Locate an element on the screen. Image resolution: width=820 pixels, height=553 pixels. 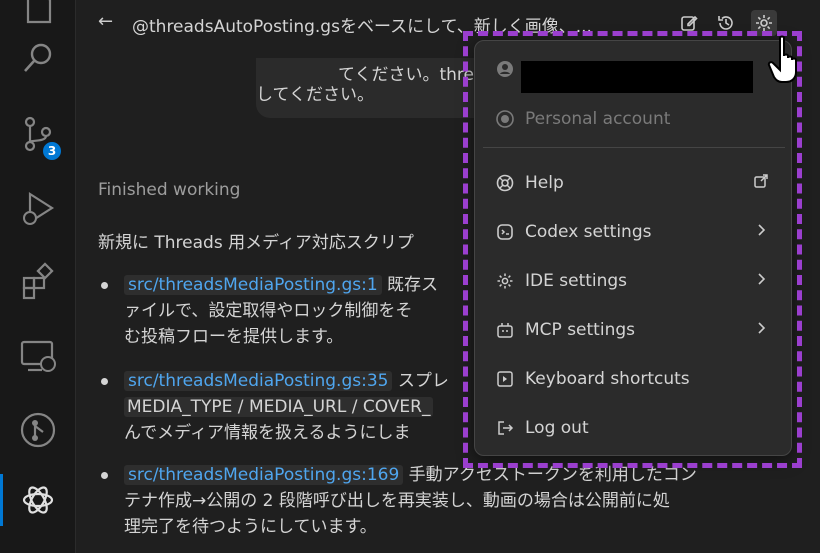
user-icon is located at coordinates (505, 69).